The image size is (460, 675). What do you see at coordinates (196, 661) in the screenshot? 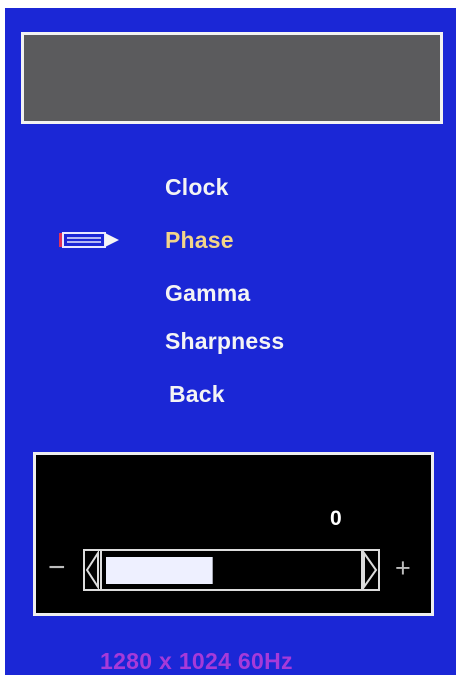
I see `resolution-readout: 1280 x 1024 60Hz` at bounding box center [196, 661].